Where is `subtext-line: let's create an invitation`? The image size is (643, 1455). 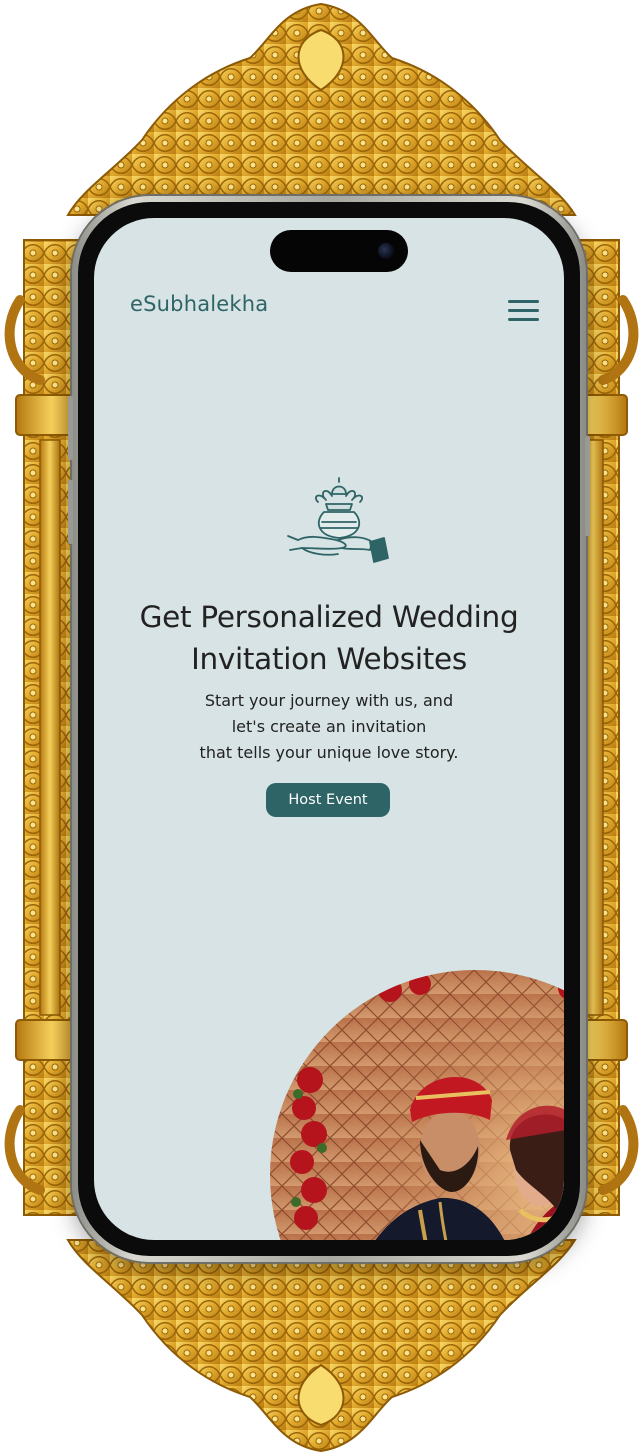 subtext-line: let's create an invitation is located at coordinates (329, 726).